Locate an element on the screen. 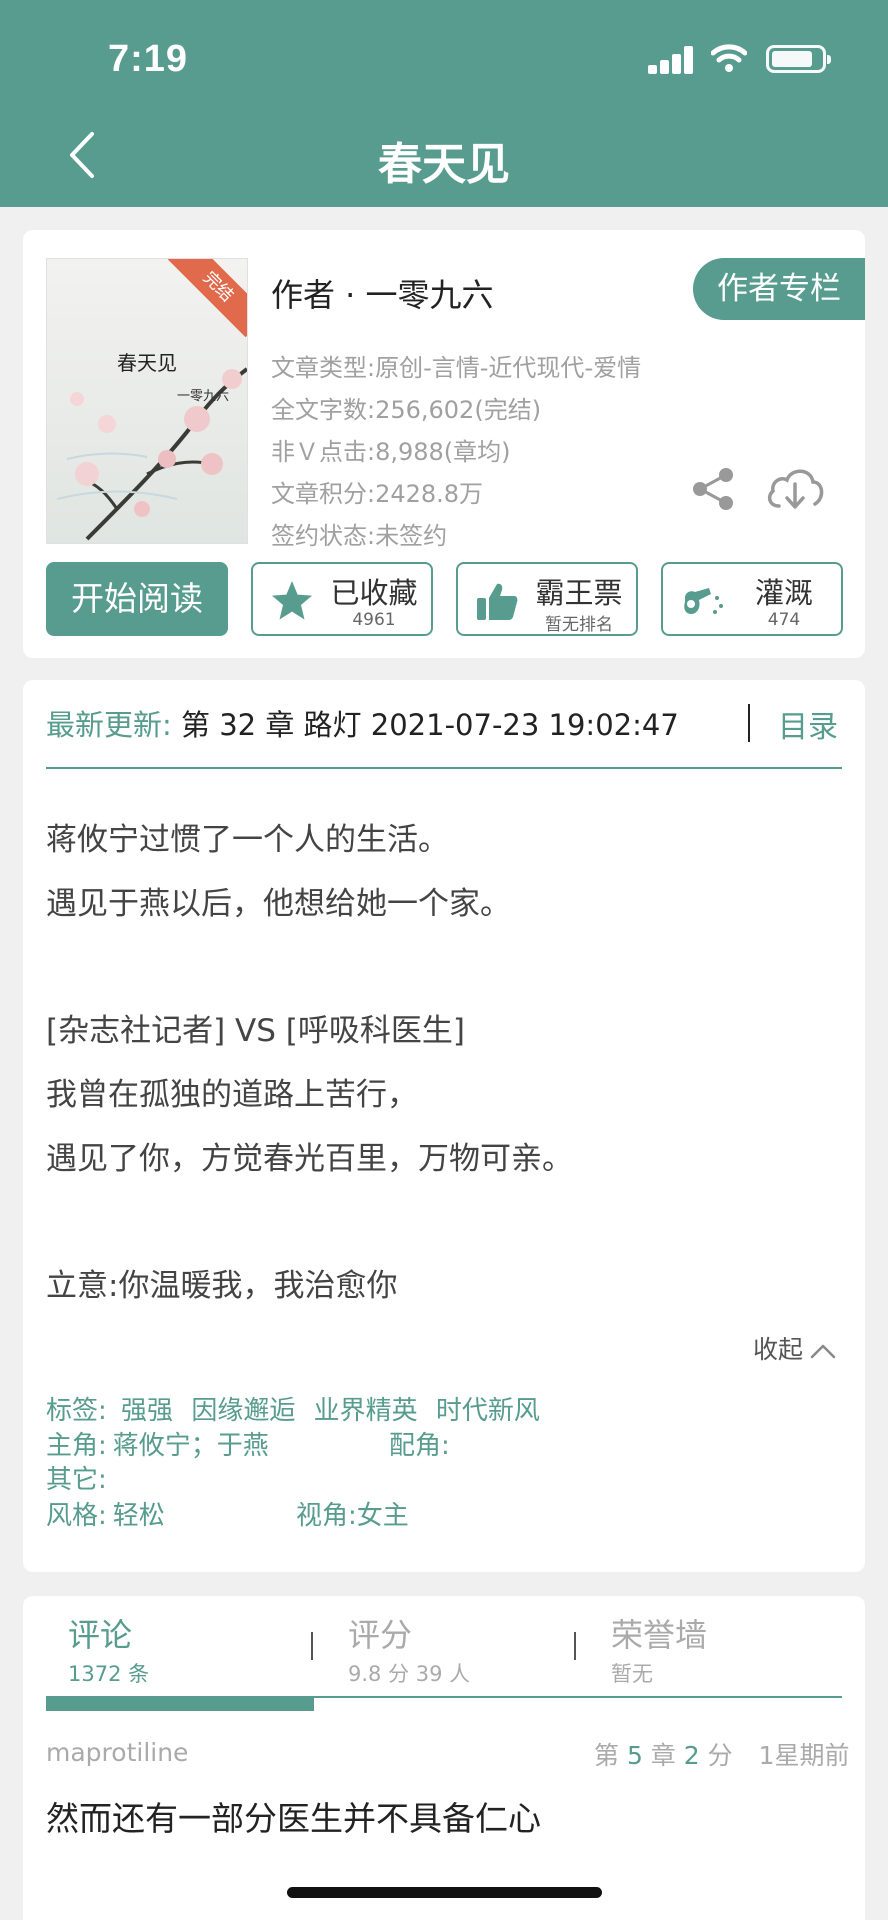  lead-value: 蒋攸宁；于燕 is located at coordinates (190, 1446).